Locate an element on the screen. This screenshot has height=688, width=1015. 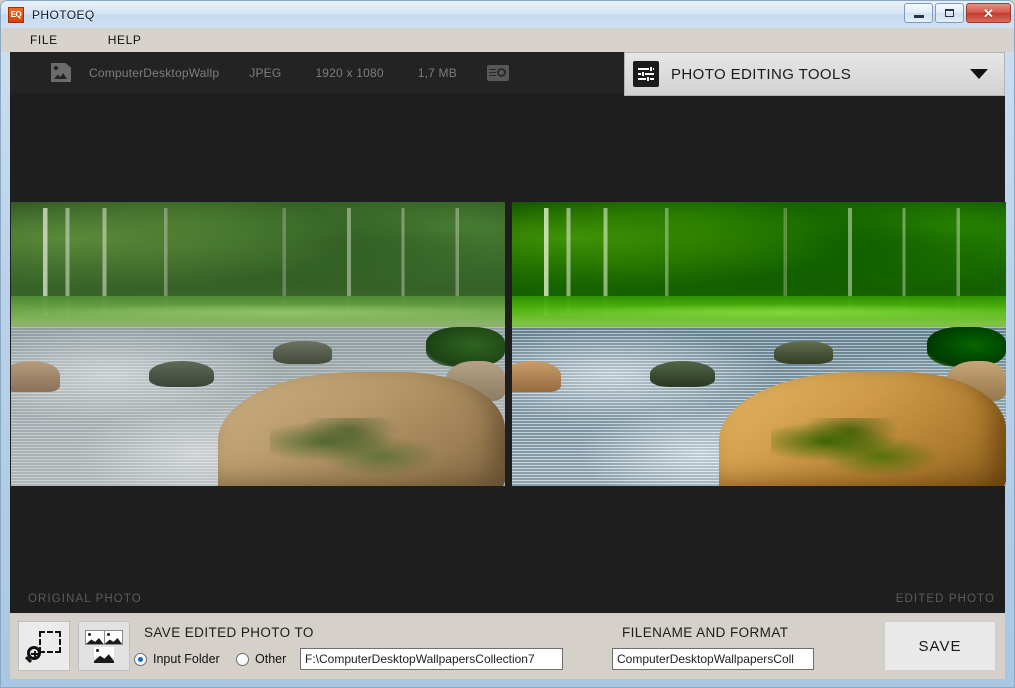
radio-other-label: Other is located at coordinates (271, 659).